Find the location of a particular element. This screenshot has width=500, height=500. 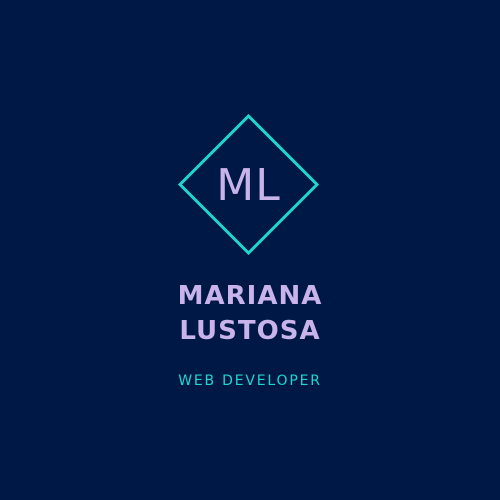

job-title: WEB DEVELOPER is located at coordinates (250, 381).